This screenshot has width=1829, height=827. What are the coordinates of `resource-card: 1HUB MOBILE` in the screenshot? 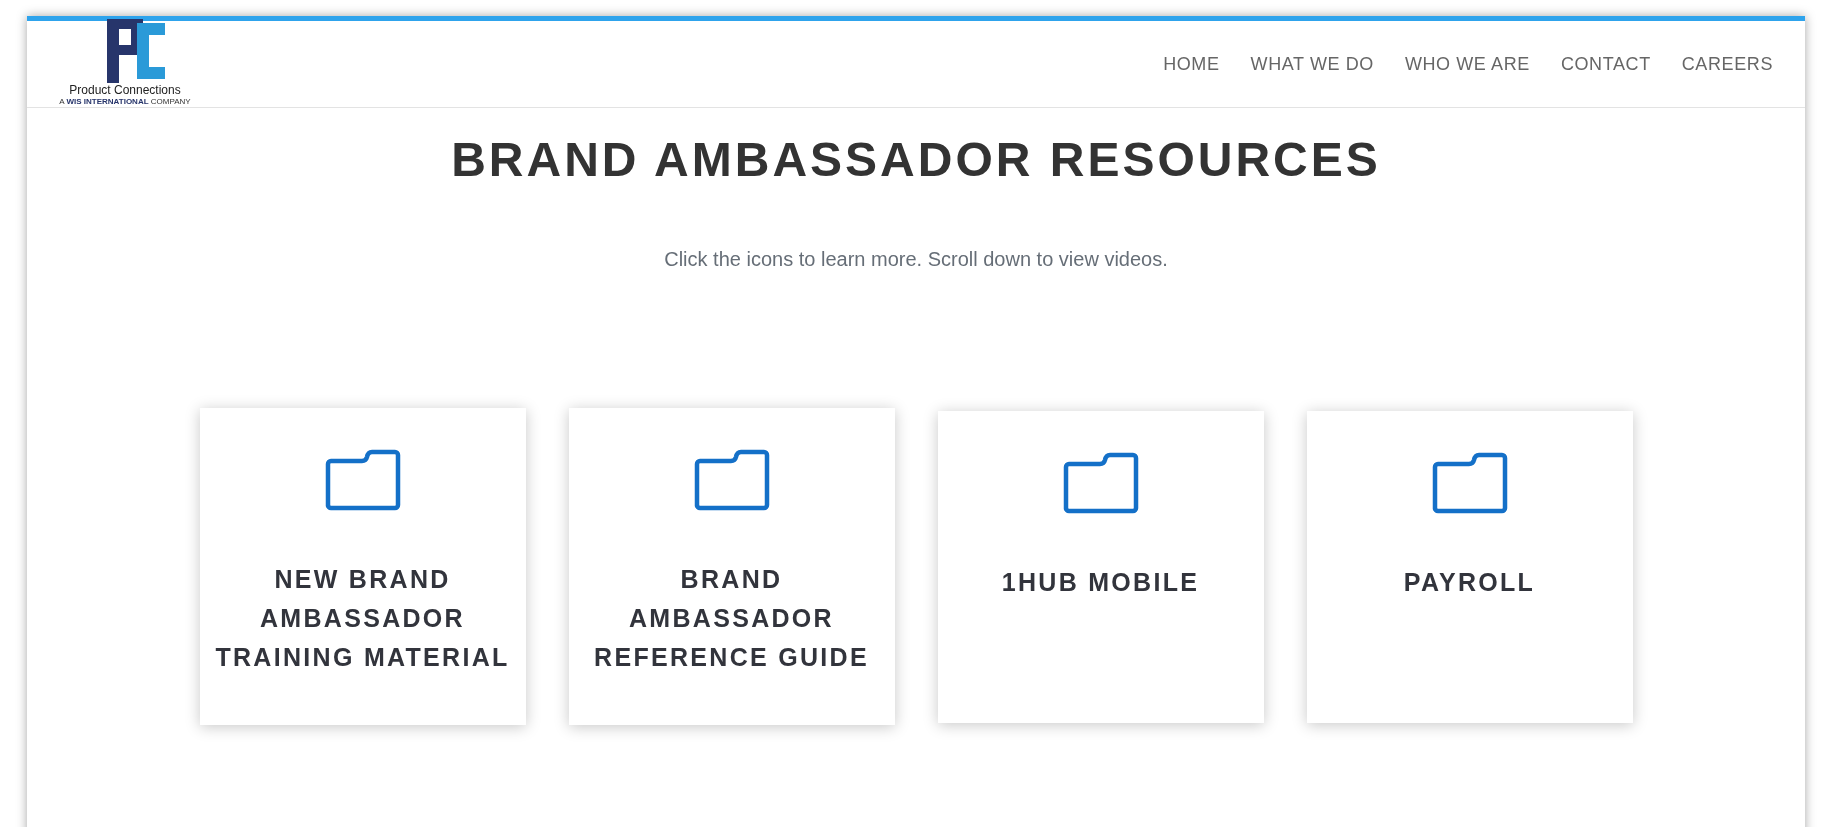 It's located at (1100, 567).